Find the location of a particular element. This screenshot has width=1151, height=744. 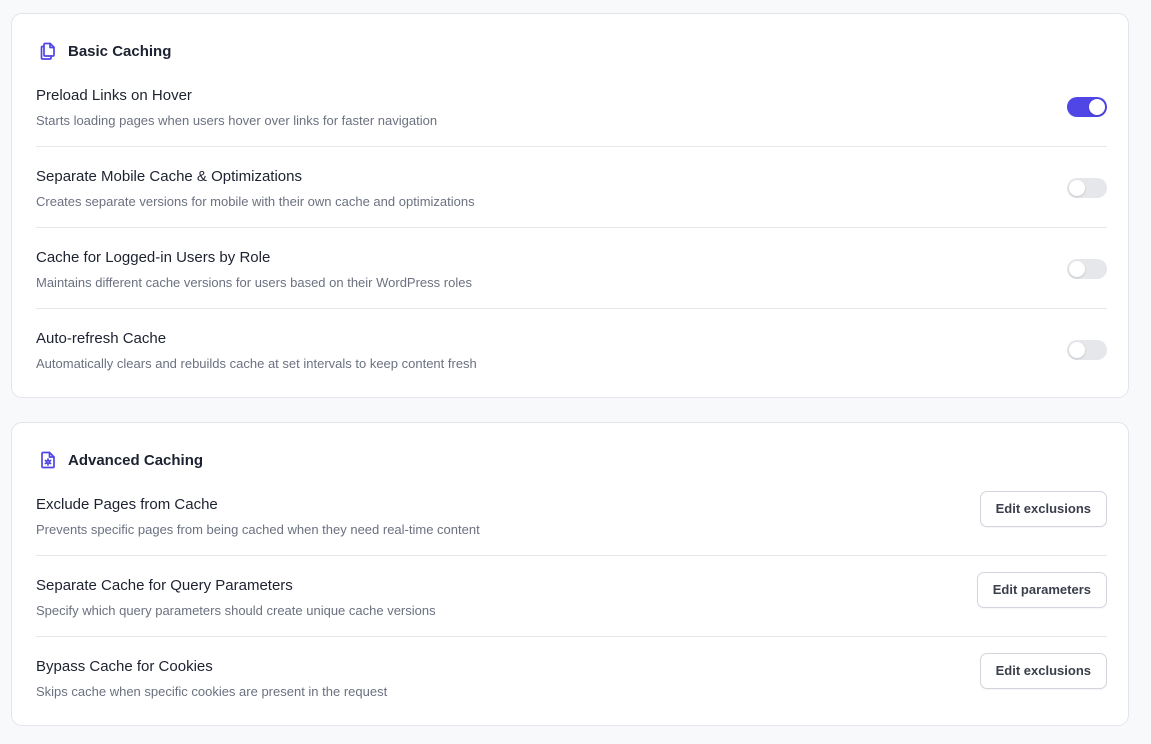

basic-caching-title: Basic Caching is located at coordinates (120, 51).